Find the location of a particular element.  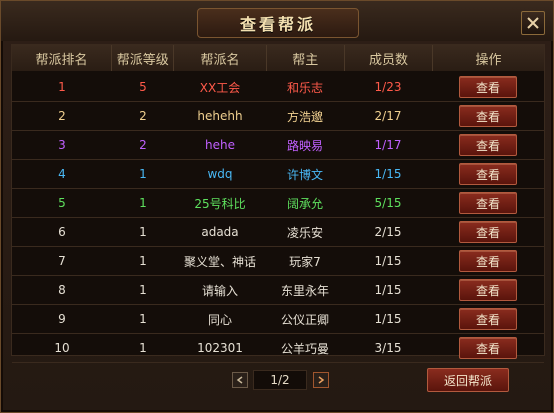

table-row: 2 2 hehehh 方浩邈 2/17 查看 is located at coordinates (278, 116).